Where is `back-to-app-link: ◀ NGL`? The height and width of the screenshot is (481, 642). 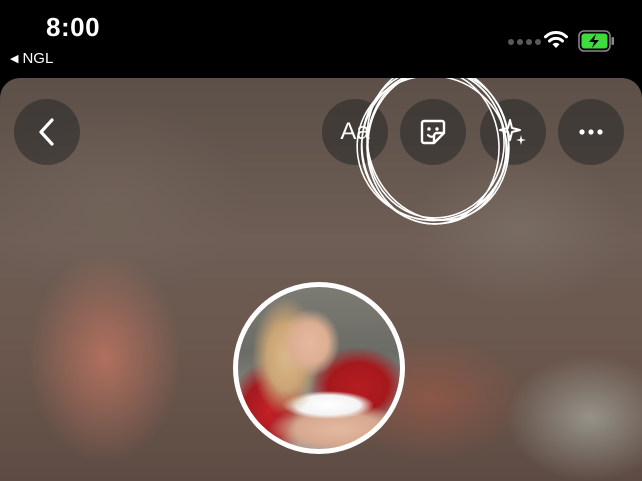 back-to-app-link: ◀ NGL is located at coordinates (31, 58).